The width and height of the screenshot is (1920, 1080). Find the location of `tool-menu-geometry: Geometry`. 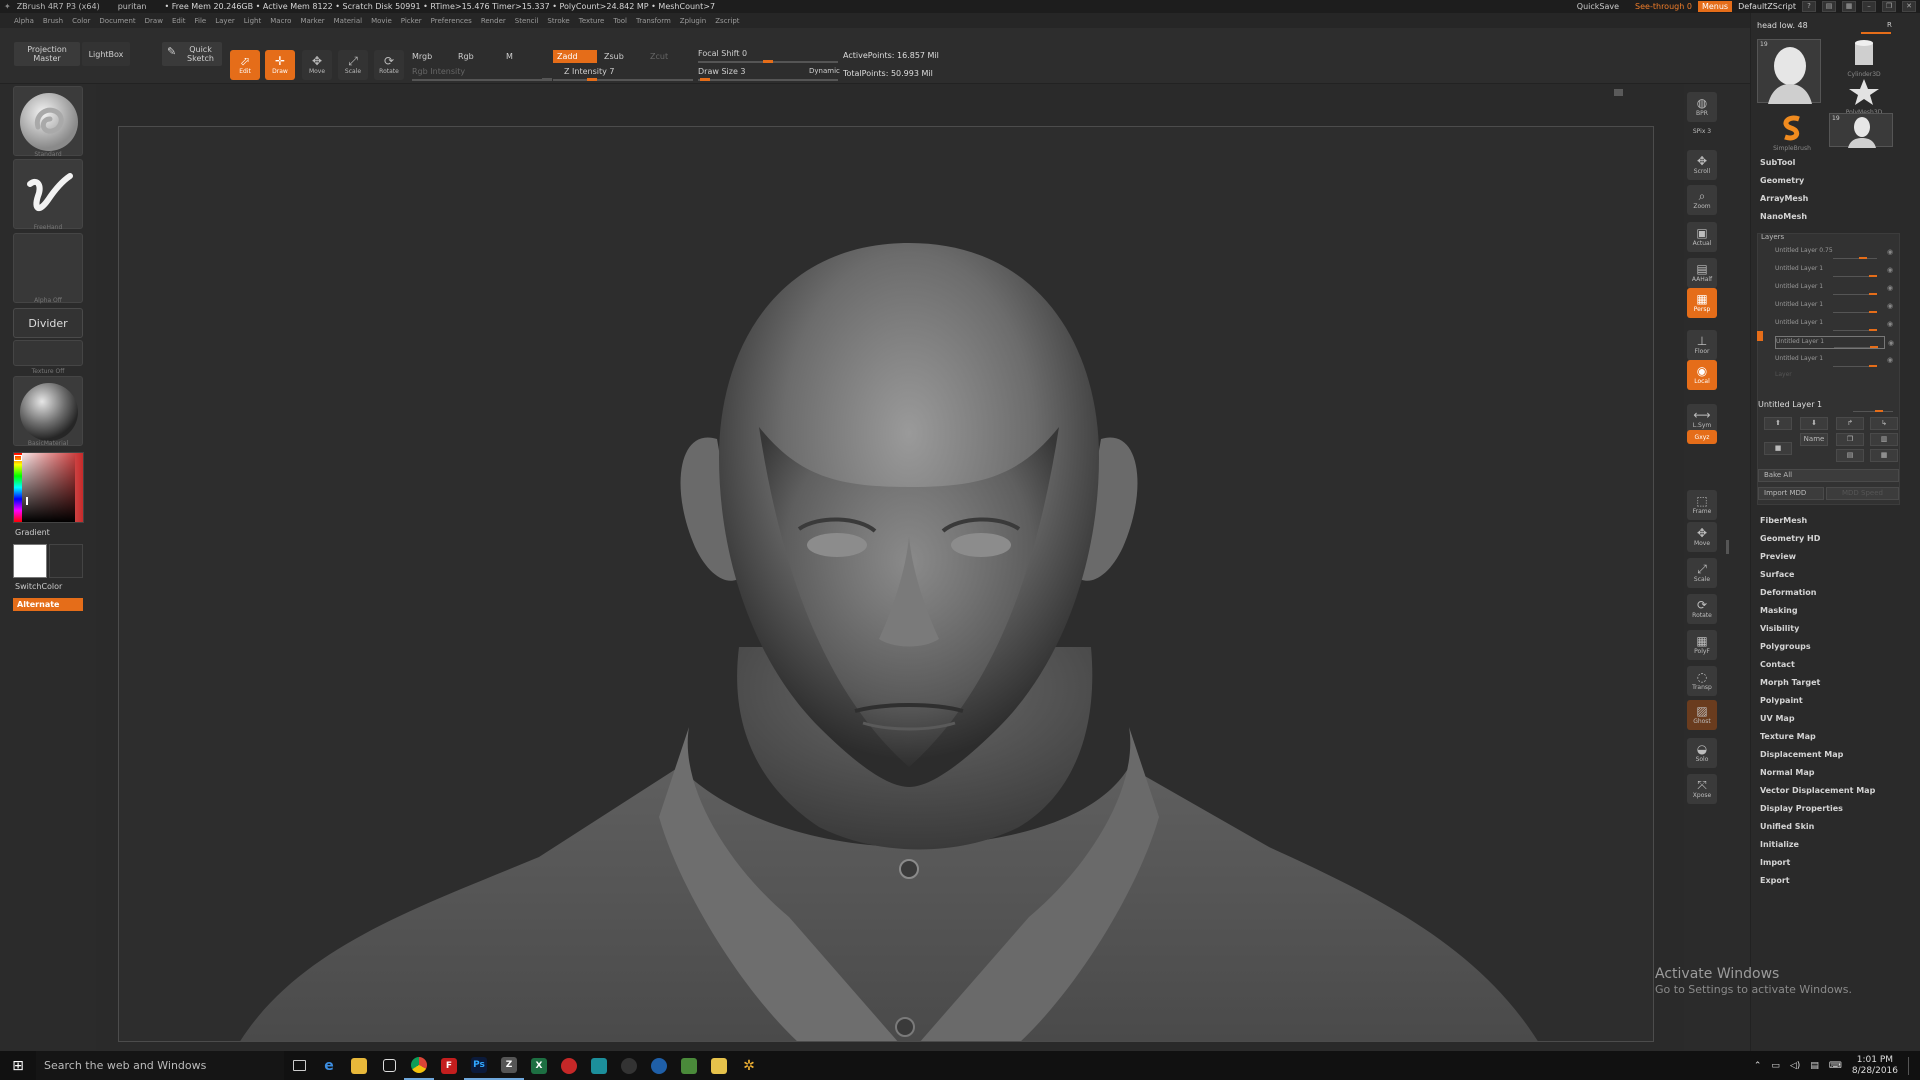

tool-menu-geometry: Geometry is located at coordinates (1782, 180).